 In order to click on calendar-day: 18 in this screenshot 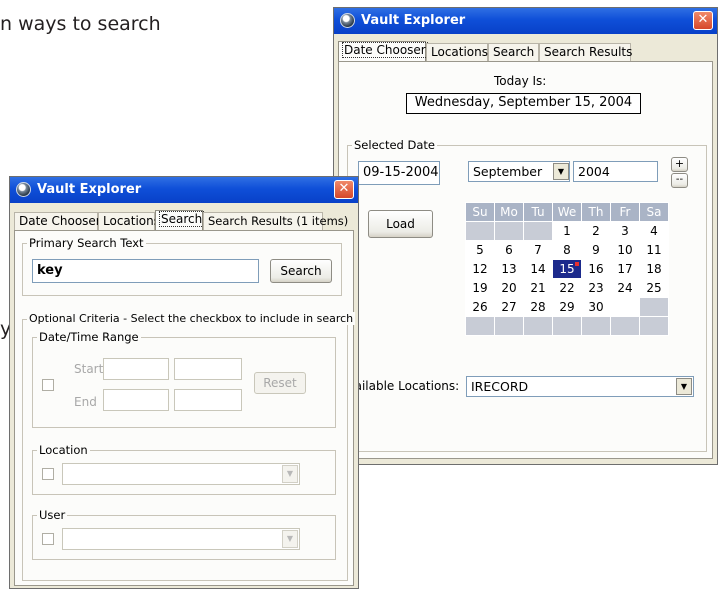, I will do `click(654, 269)`.